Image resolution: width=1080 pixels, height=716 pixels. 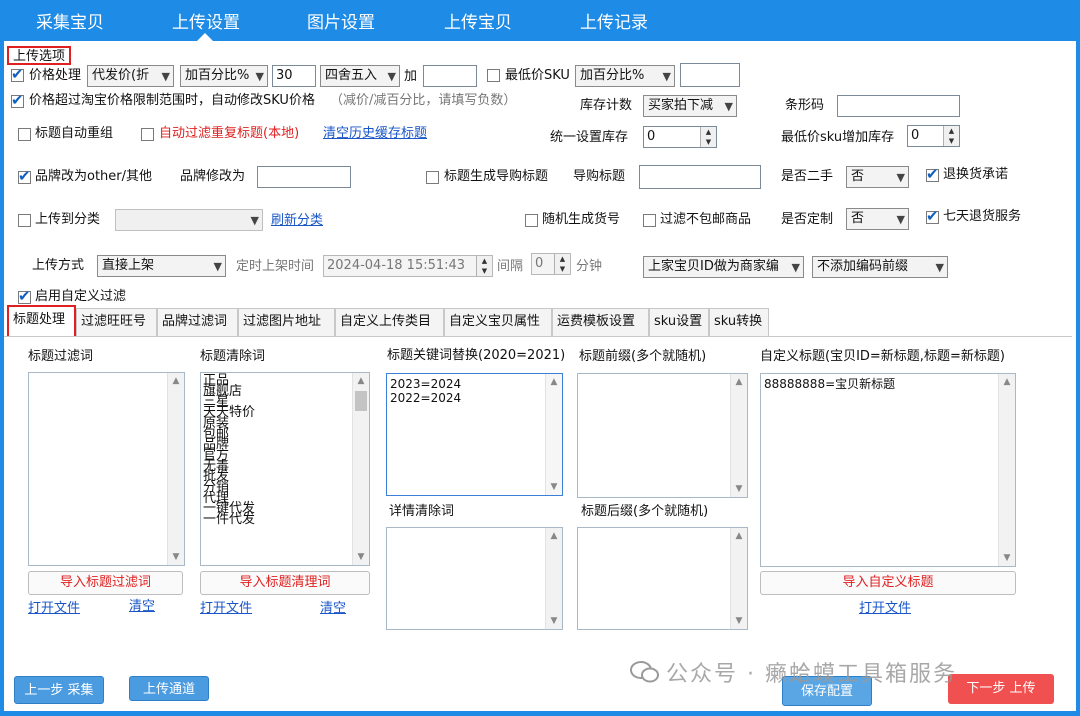 What do you see at coordinates (294, 76) in the screenshot?
I see `price-value-input: 30` at bounding box center [294, 76].